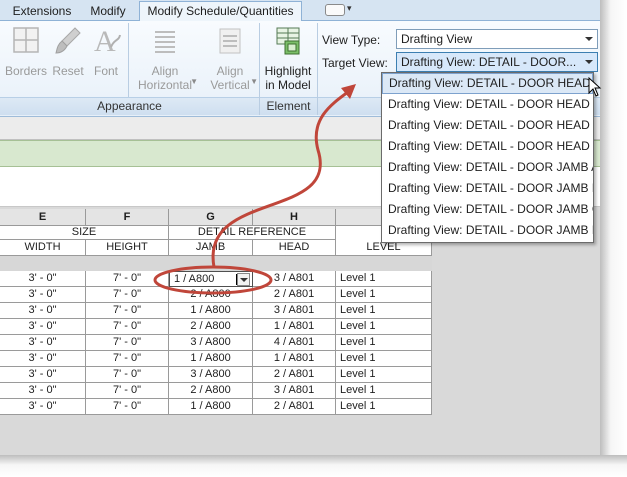 The image size is (627, 477). What do you see at coordinates (105, 41) in the screenshot?
I see `svg-text: A` at bounding box center [105, 41].